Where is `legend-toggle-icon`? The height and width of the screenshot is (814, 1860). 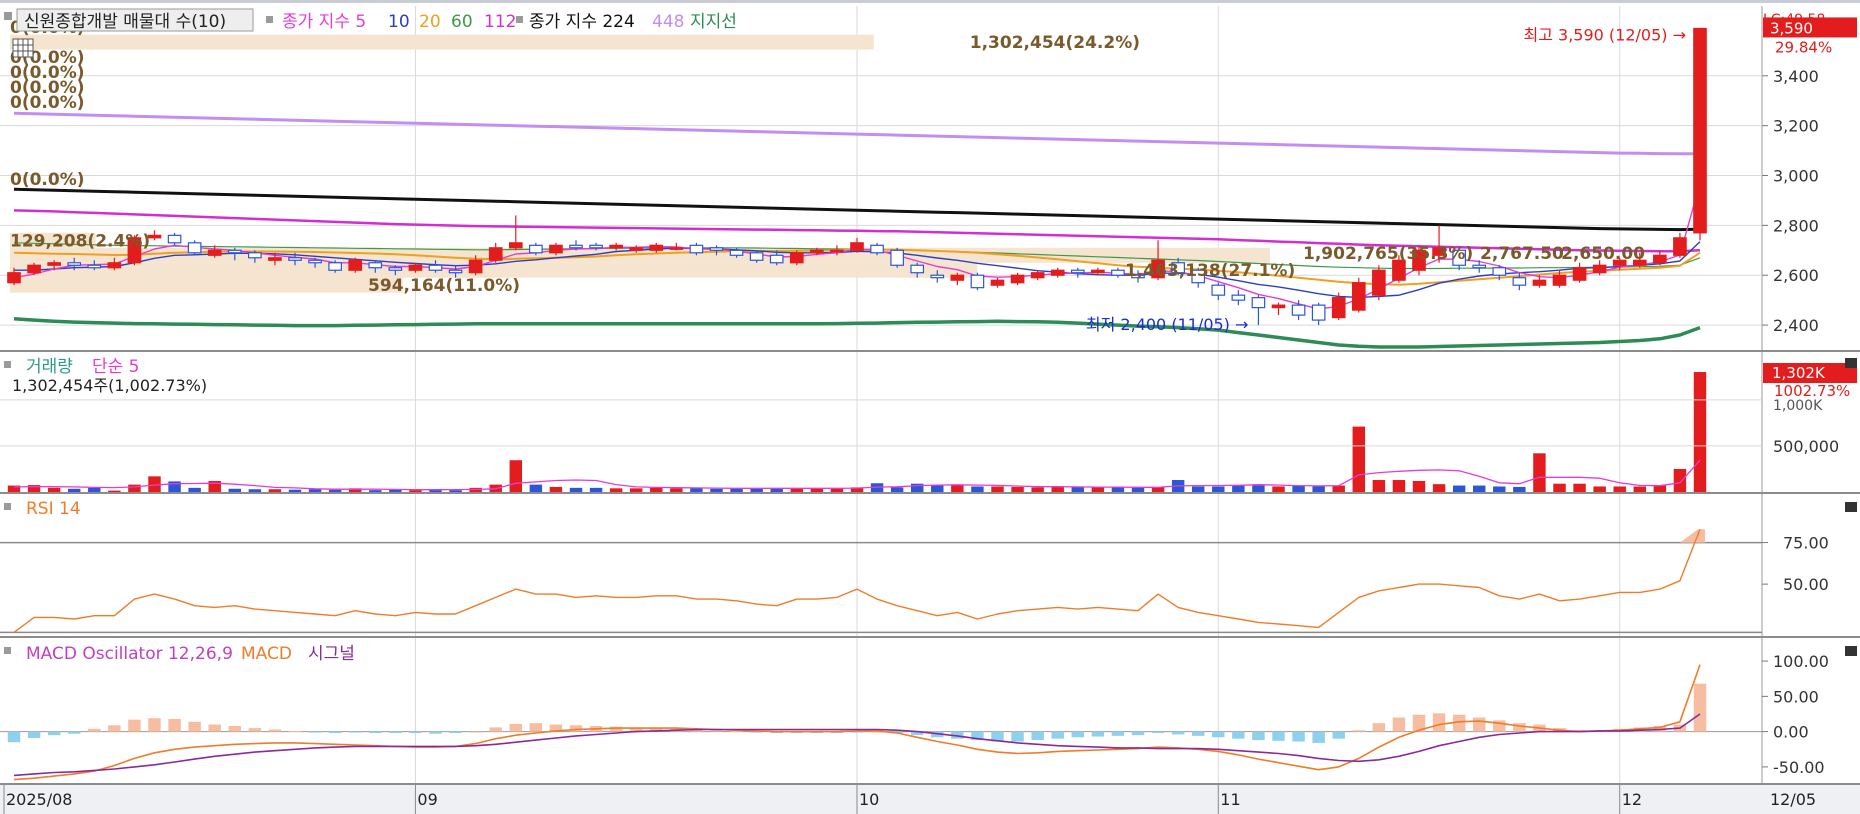
legend-toggle-icon is located at coordinates (8, 16).